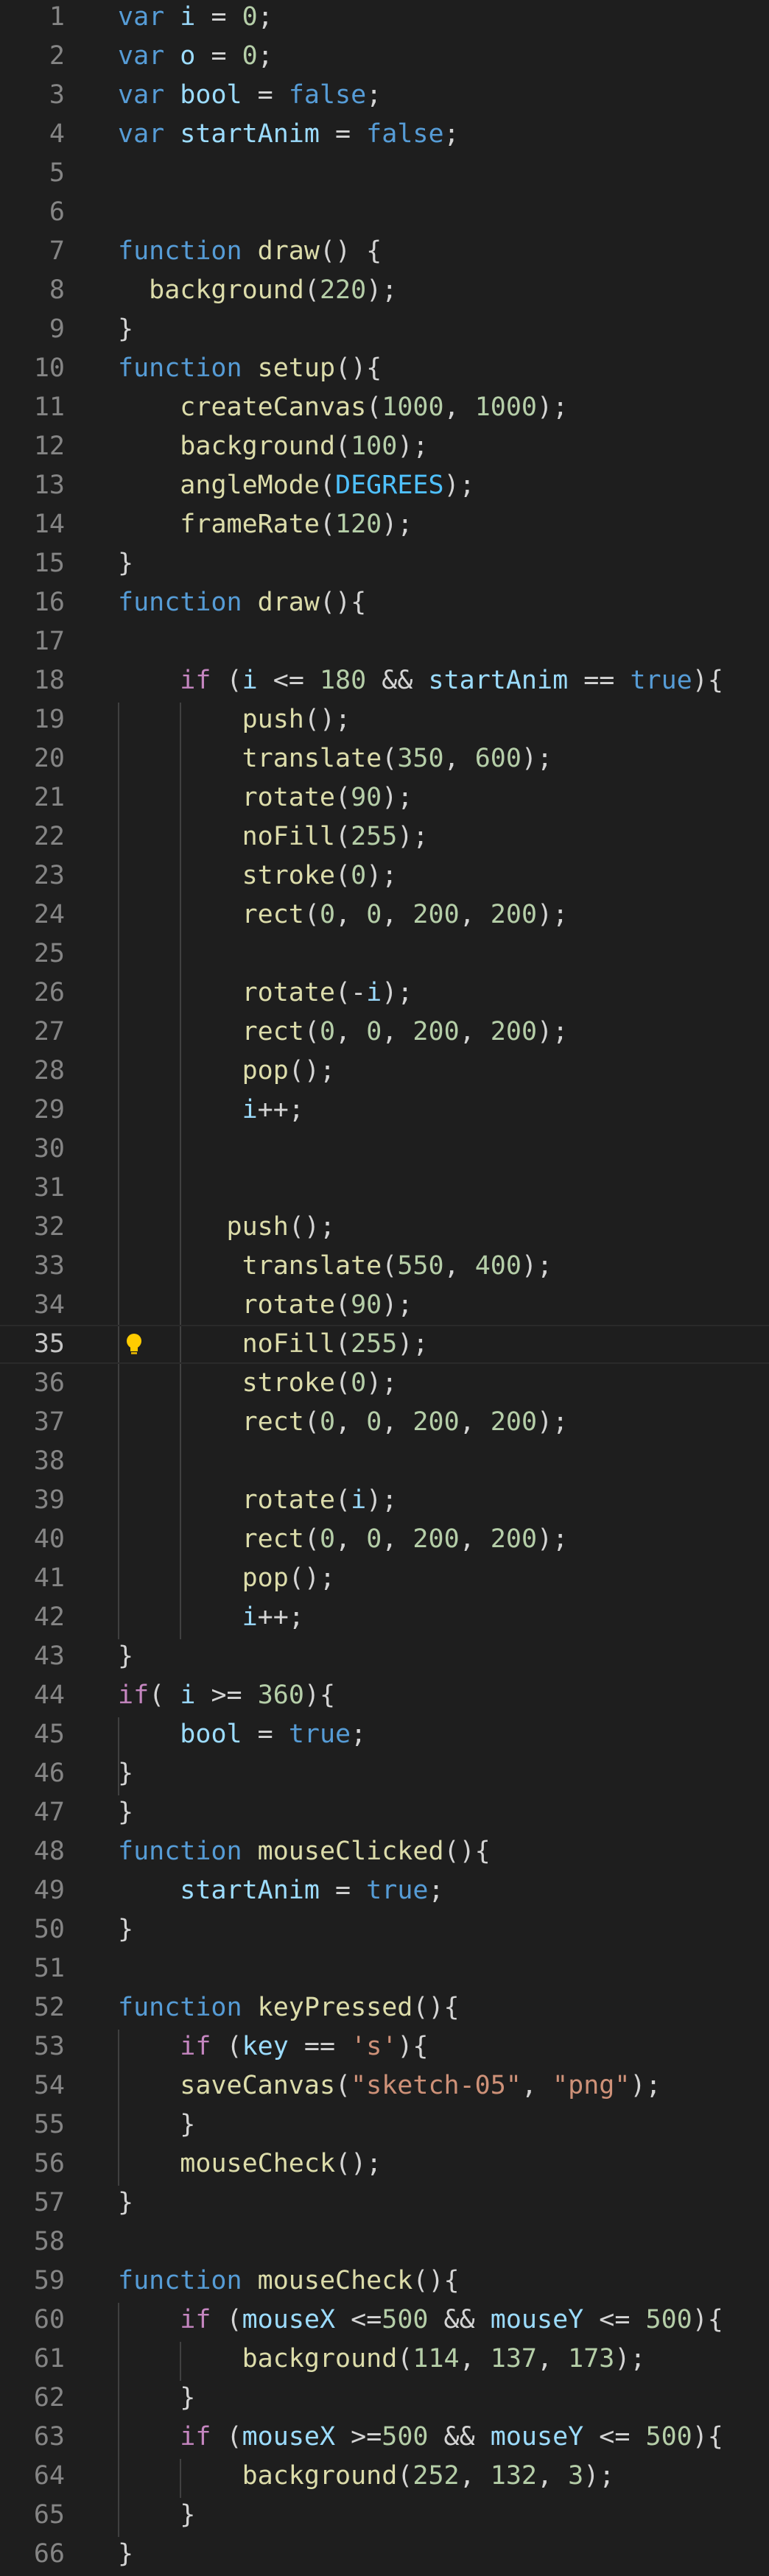 This screenshot has width=769, height=2576. What do you see at coordinates (289, 2319) in the screenshot?
I see `code-token: mouseX` at bounding box center [289, 2319].